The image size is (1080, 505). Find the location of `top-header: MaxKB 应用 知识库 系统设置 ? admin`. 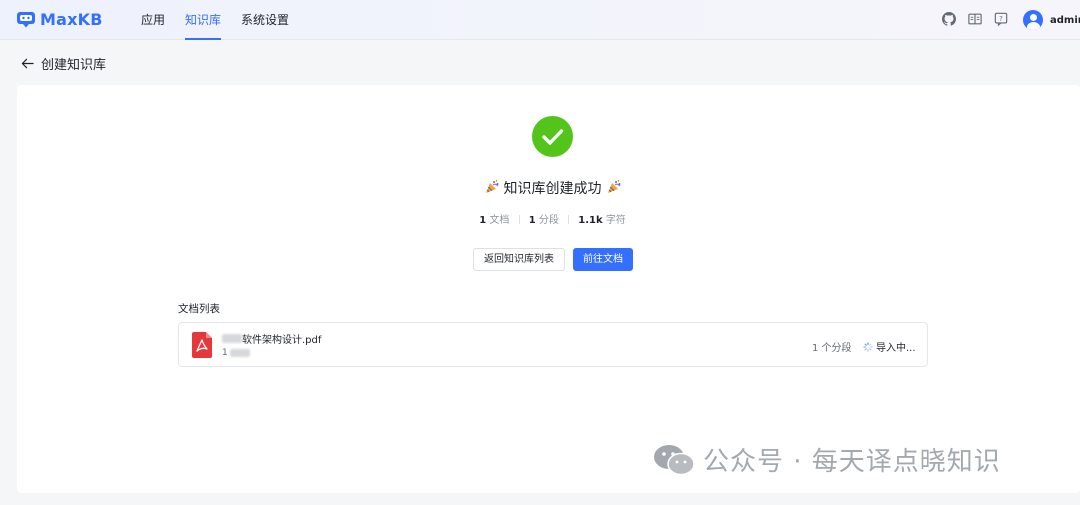

top-header: MaxKB 应用 知识库 系统设置 ? admin is located at coordinates (540, 20).